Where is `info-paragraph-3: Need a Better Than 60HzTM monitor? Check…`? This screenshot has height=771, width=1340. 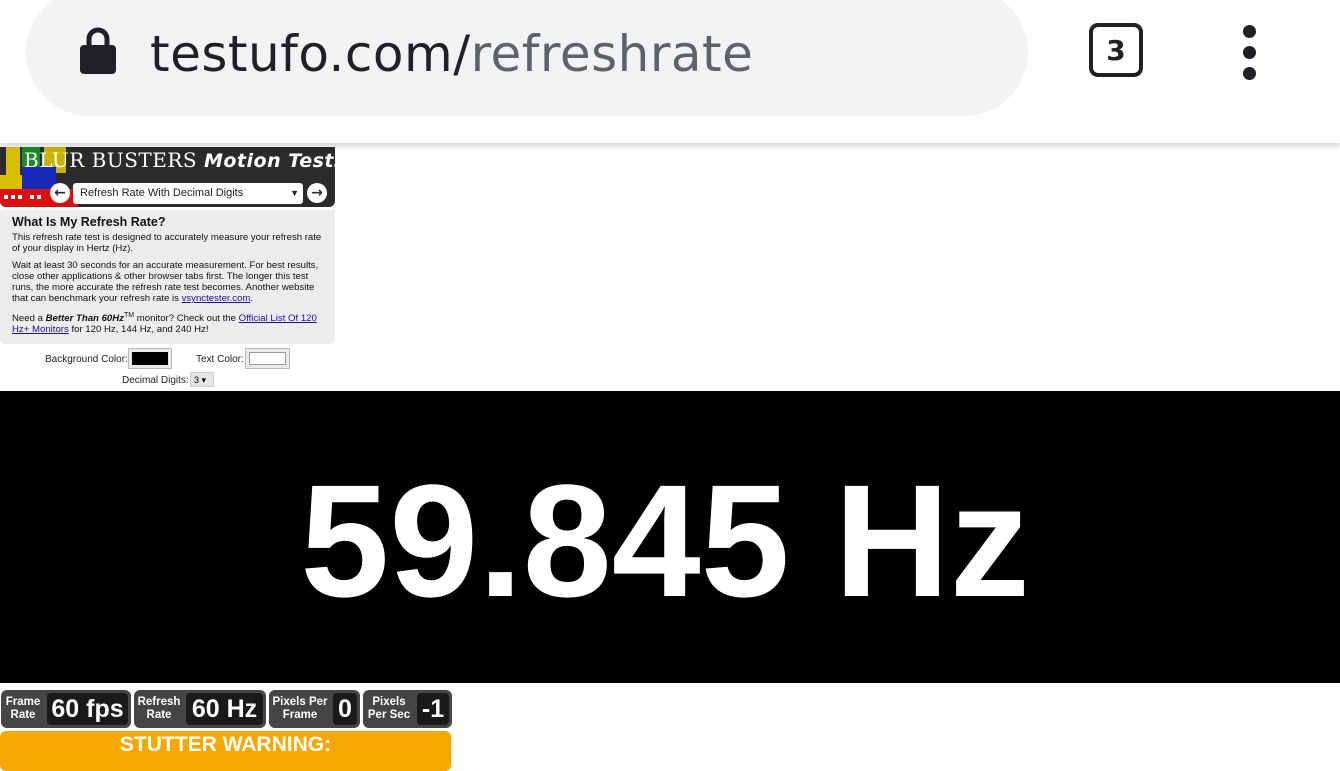 info-paragraph-3: Need a Better Than 60HzTM monitor? Check… is located at coordinates (164, 324).